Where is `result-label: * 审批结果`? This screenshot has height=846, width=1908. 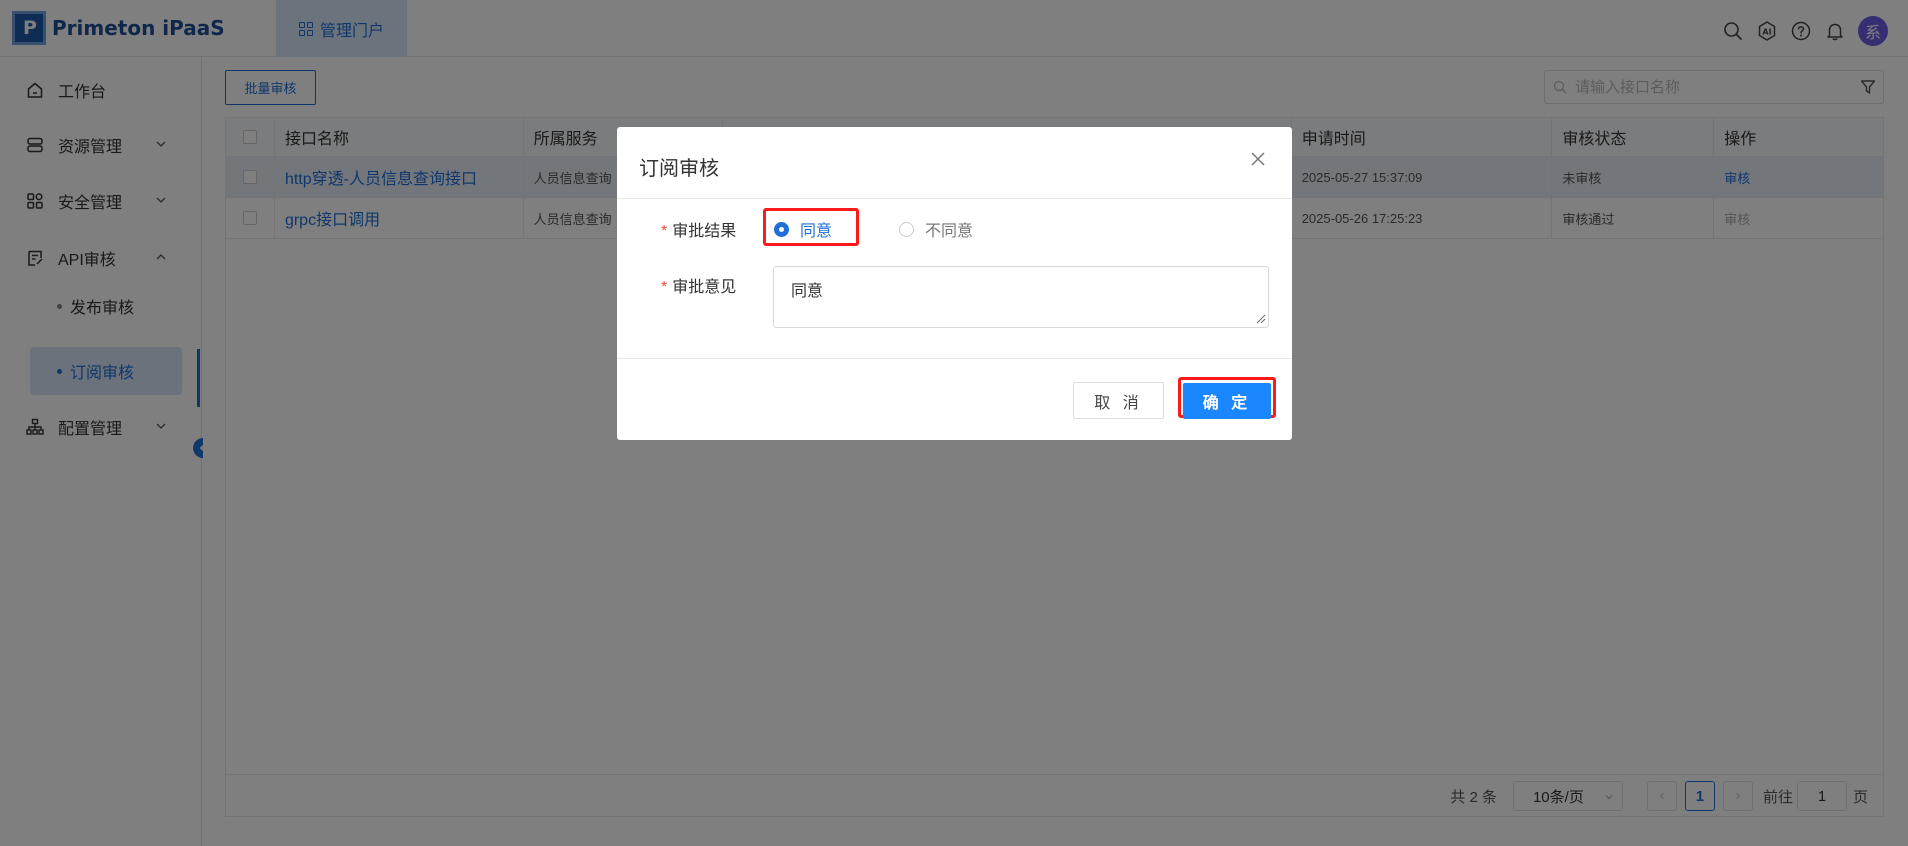 result-label: * 审批结果 is located at coordinates (699, 231).